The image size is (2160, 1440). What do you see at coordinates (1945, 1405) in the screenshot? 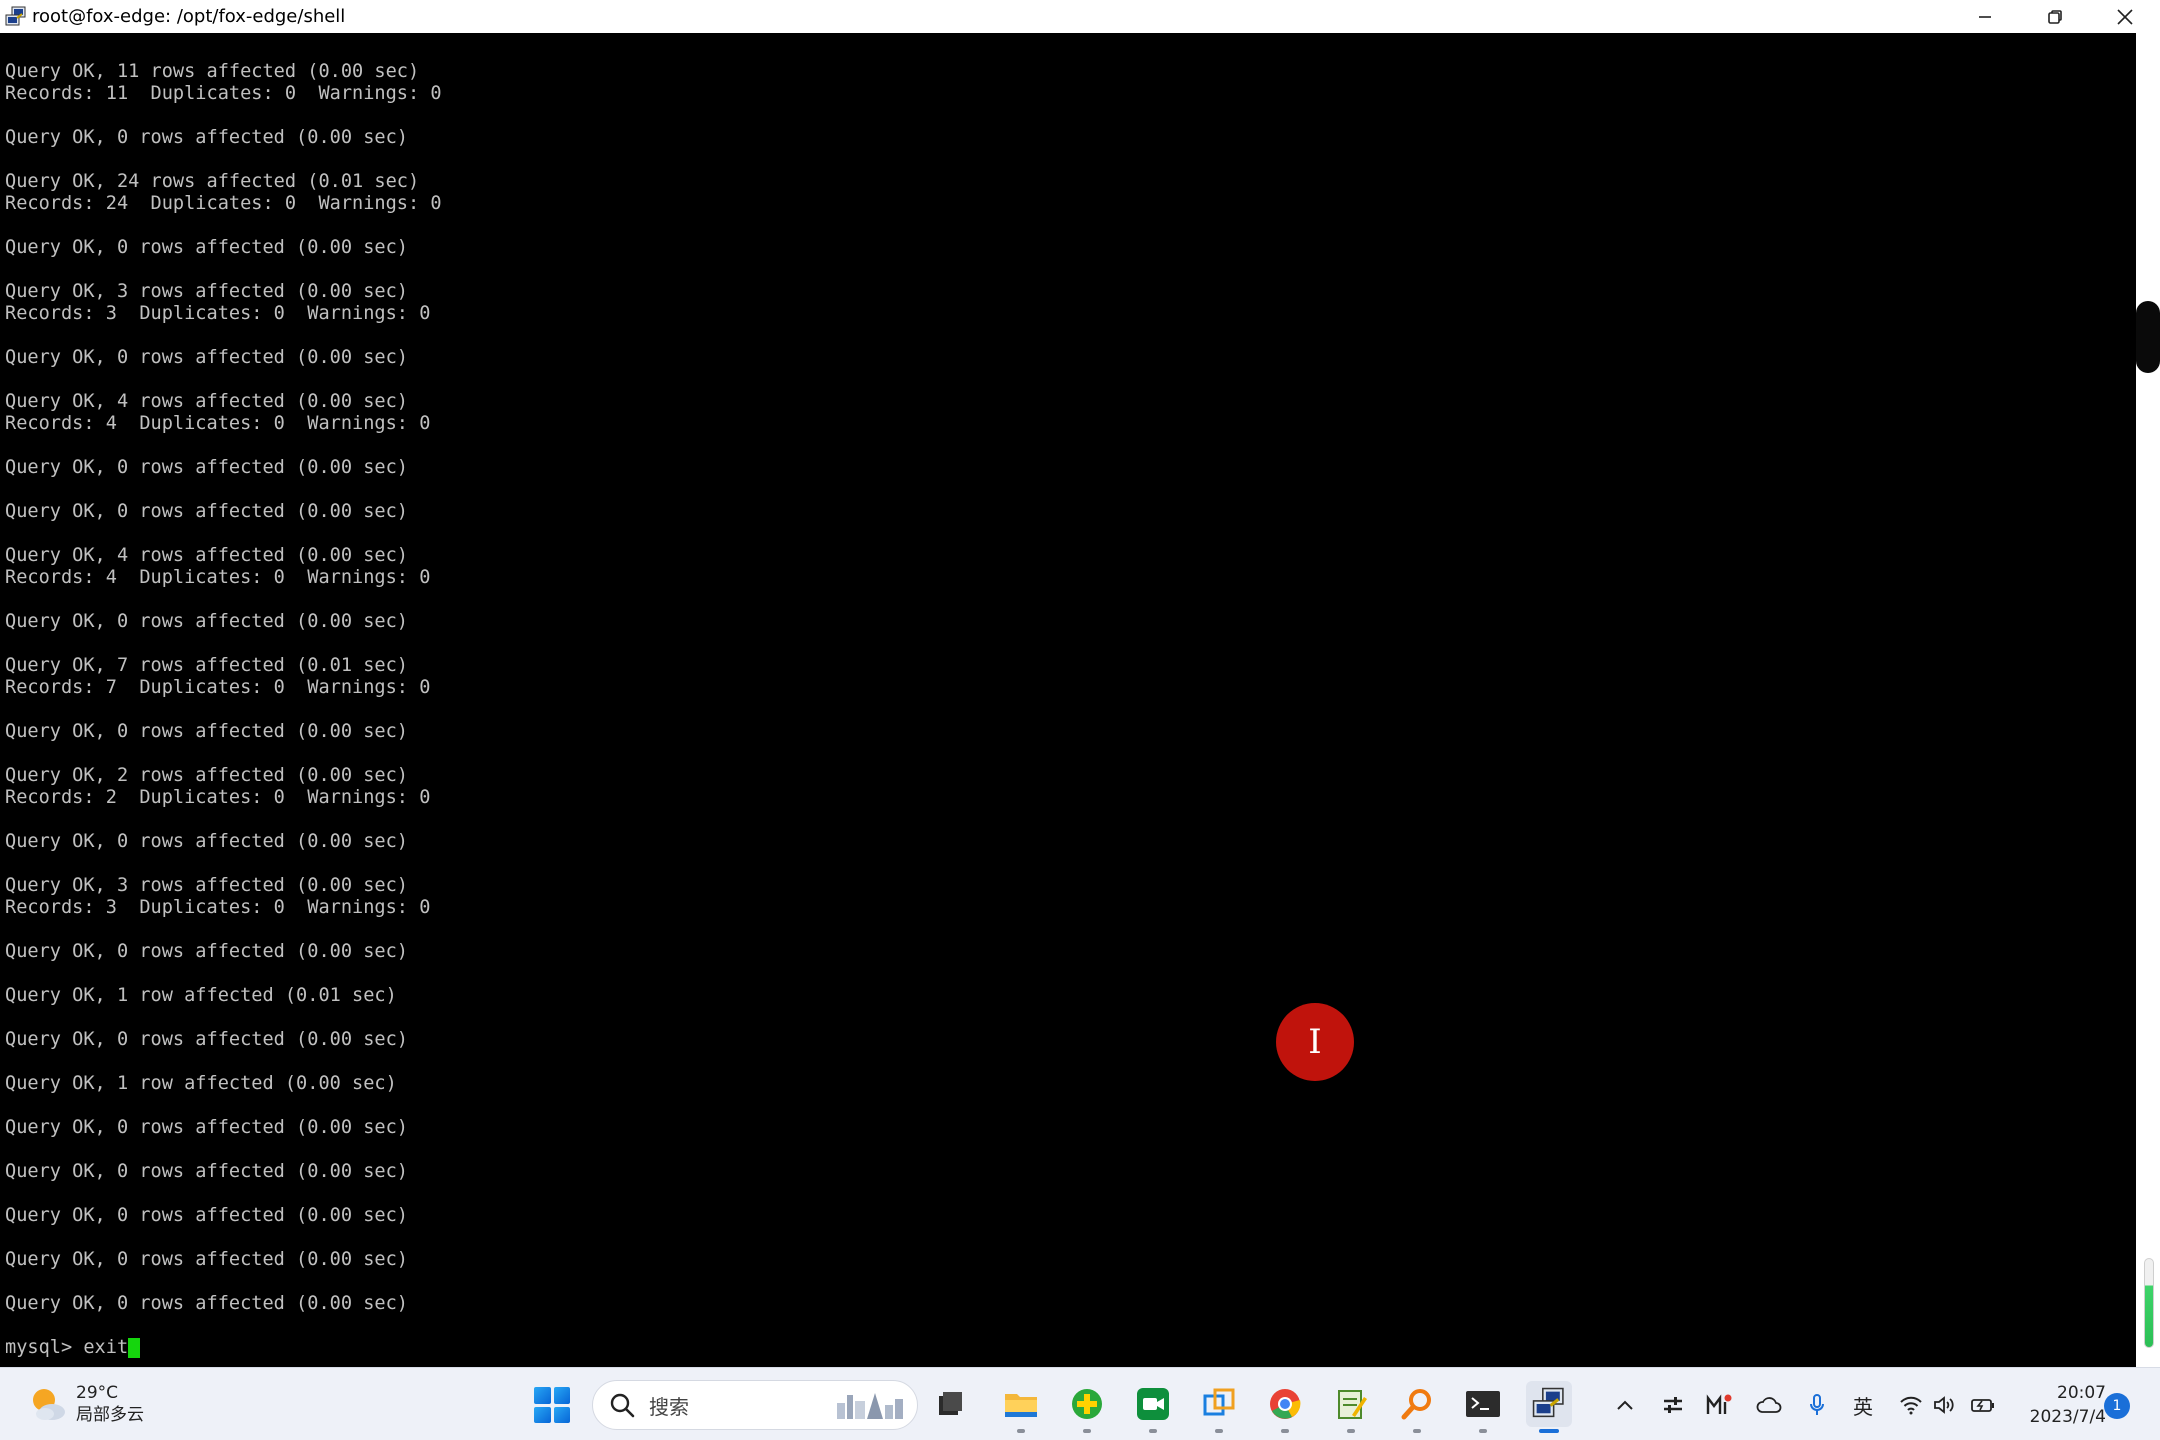
I see `volume-icon` at bounding box center [1945, 1405].